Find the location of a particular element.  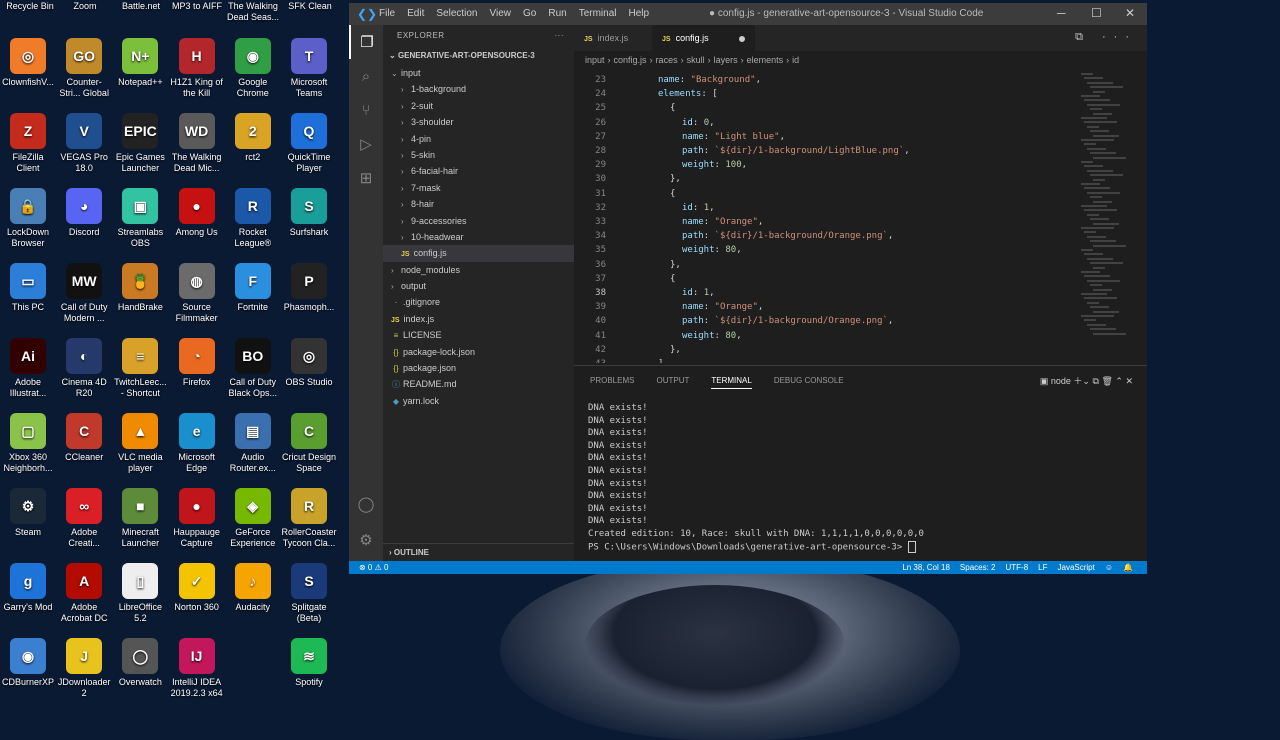

desktop-shortcut: Q QuickTime Player is located at coordinates (309, 143).